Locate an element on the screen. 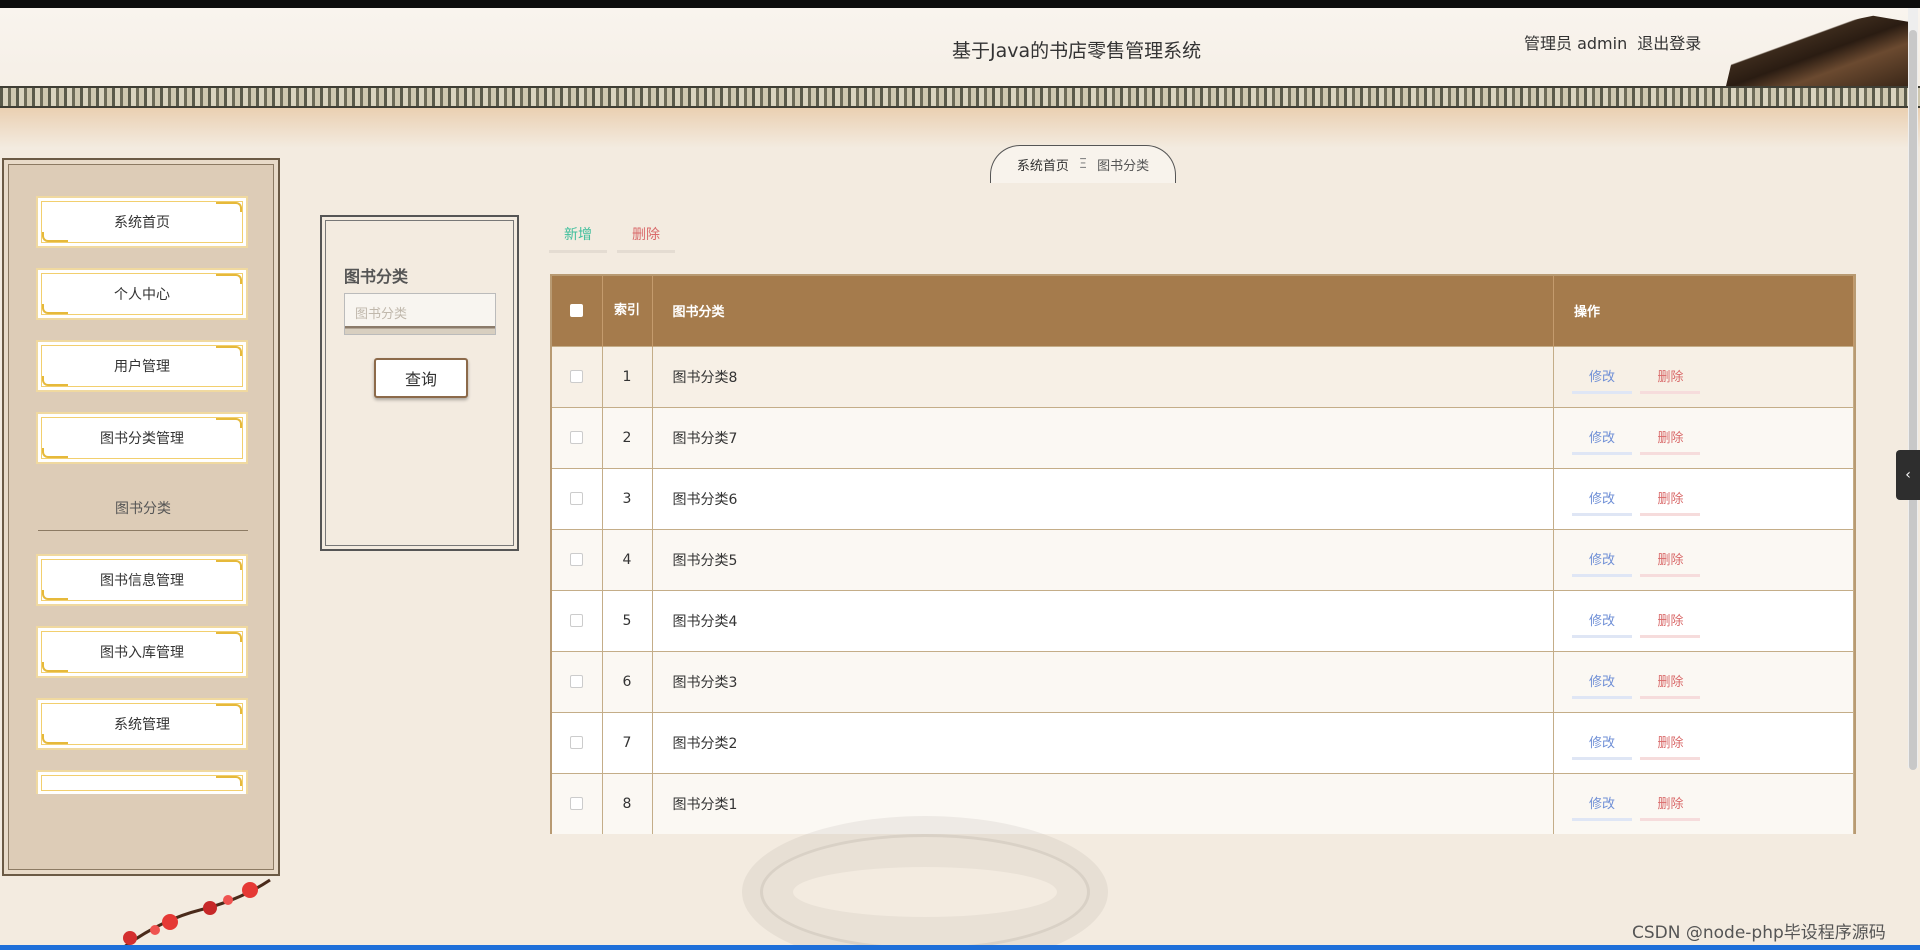 The image size is (1920, 950). table-header-row: 索引 图书分类 操作 is located at coordinates (1203, 311).